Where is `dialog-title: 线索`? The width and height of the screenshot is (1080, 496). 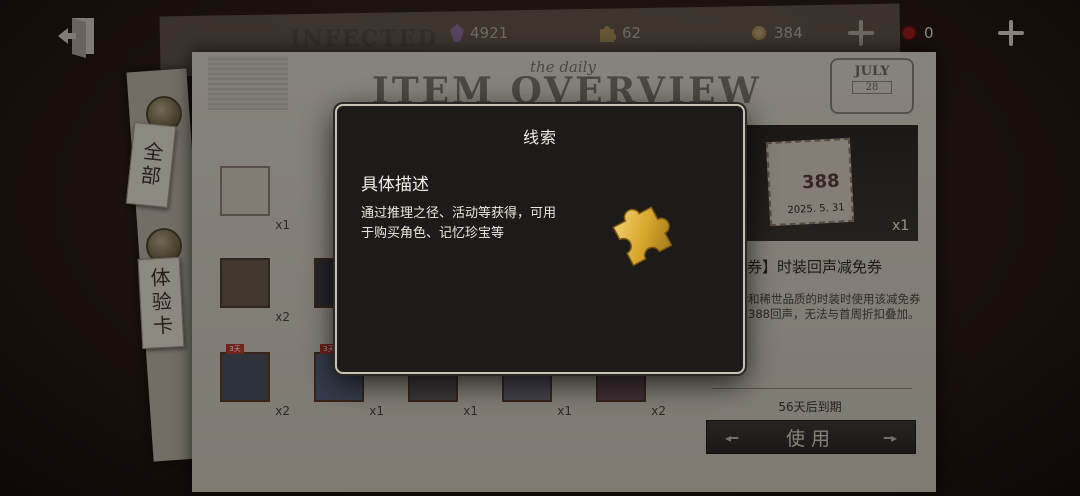
dialog-title: 线索 is located at coordinates (539, 137).